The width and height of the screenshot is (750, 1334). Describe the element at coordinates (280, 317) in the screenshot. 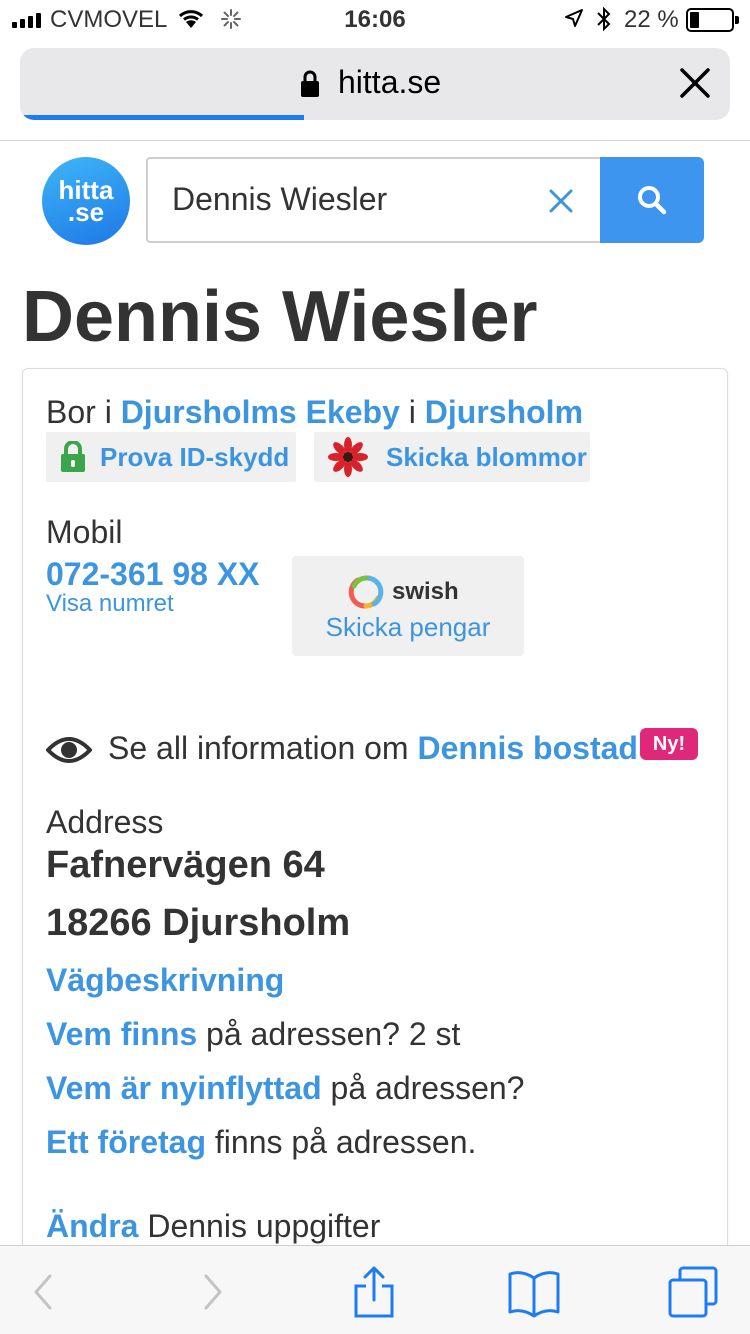

I see `page-title: Dennis Wiesler` at that location.